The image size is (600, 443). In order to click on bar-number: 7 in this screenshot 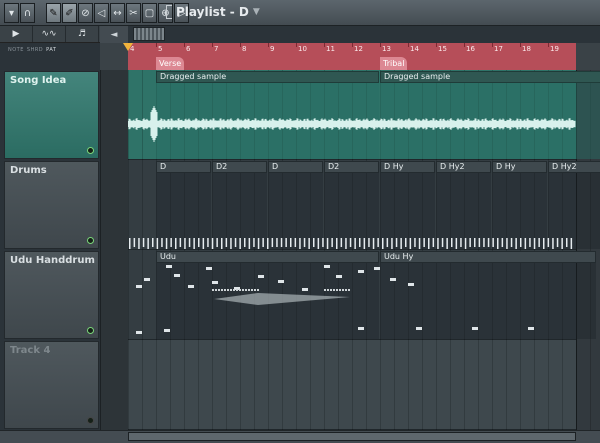, I will do `click(216, 49)`.